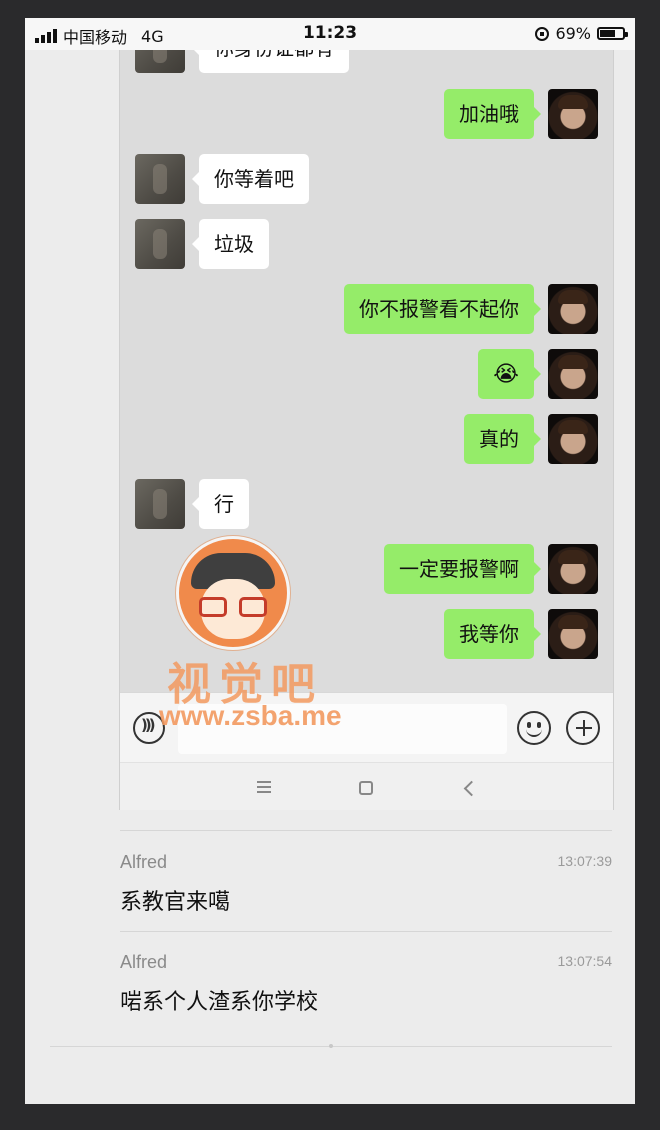 Image resolution: width=660 pixels, height=1130 pixels. I want to click on message-bubble-out: 我等你, so click(492, 634).